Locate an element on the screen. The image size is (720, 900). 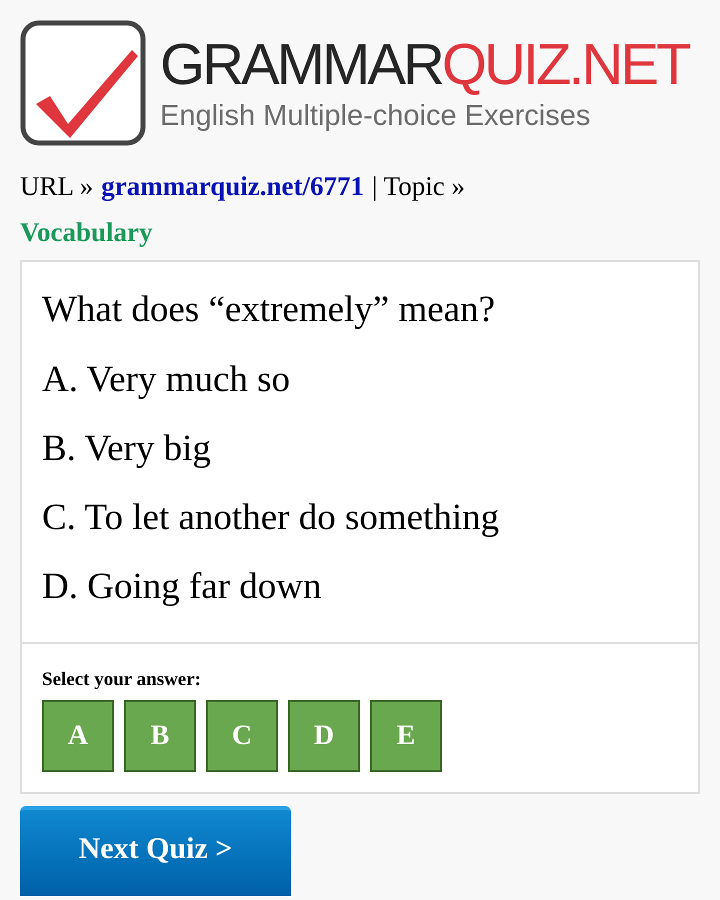
answer-choice-button: E is located at coordinates (406, 736).